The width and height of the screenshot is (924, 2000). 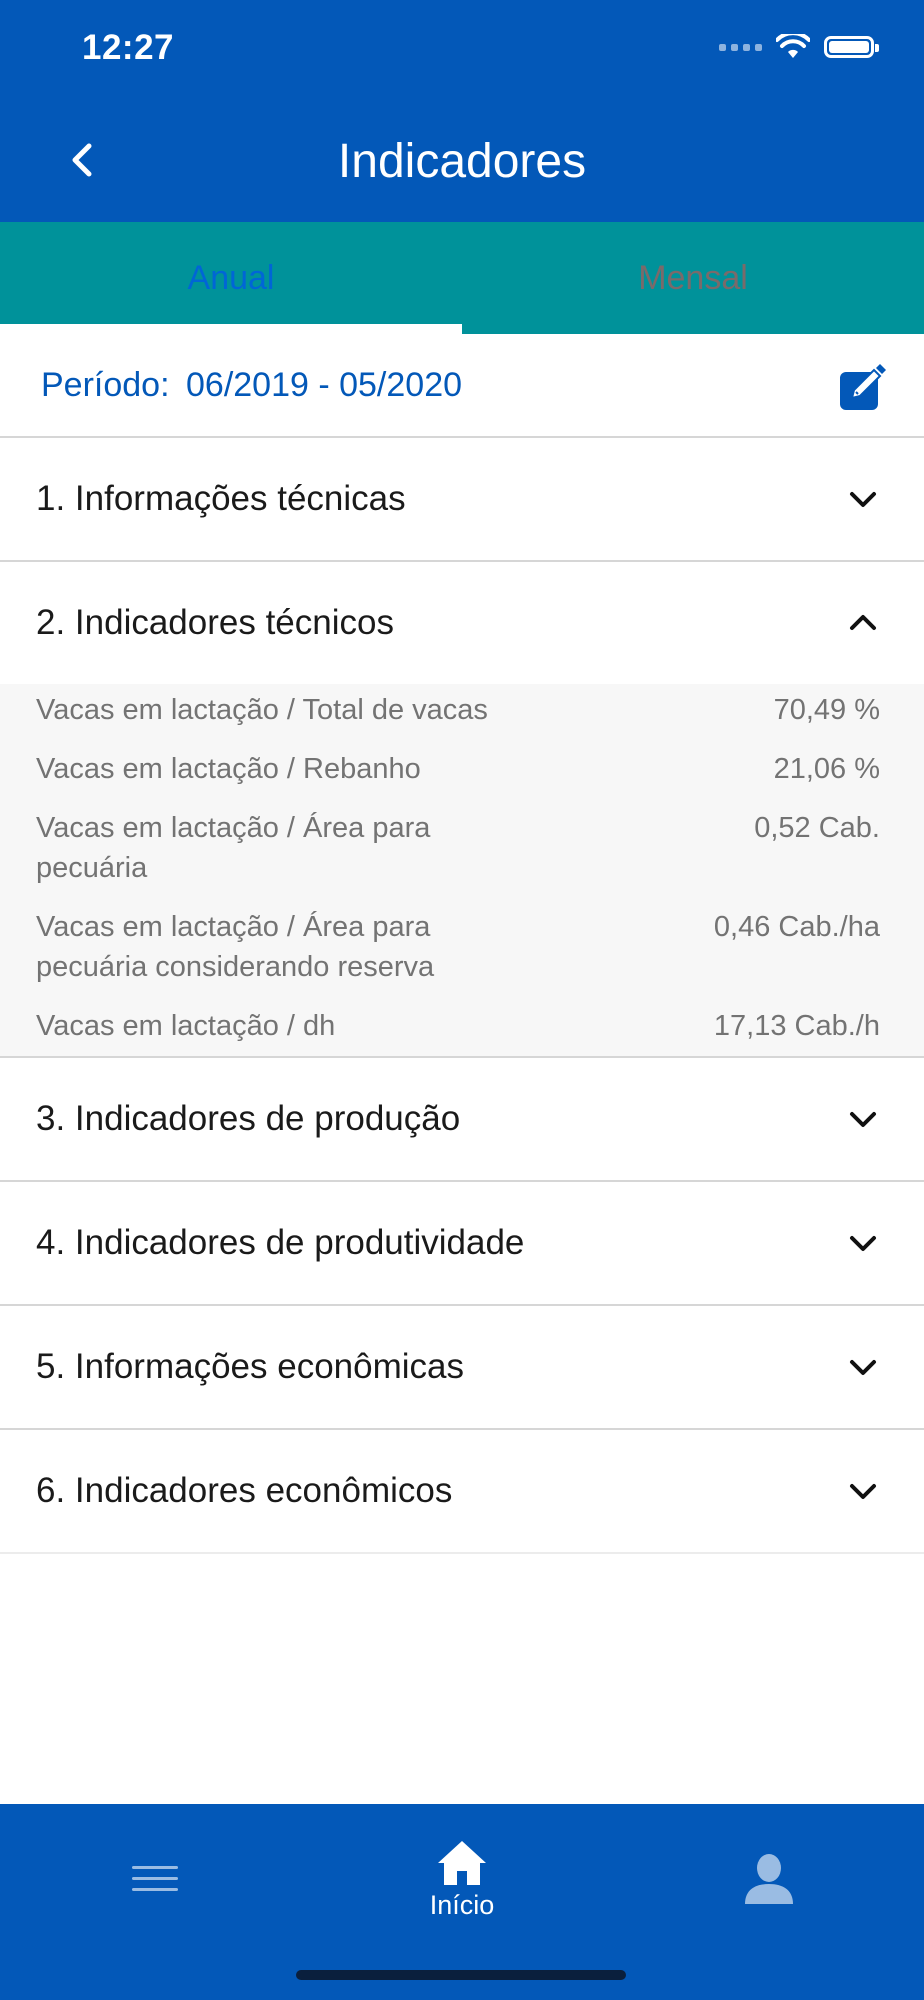 What do you see at coordinates (462, 1862) in the screenshot?
I see `home-icon` at bounding box center [462, 1862].